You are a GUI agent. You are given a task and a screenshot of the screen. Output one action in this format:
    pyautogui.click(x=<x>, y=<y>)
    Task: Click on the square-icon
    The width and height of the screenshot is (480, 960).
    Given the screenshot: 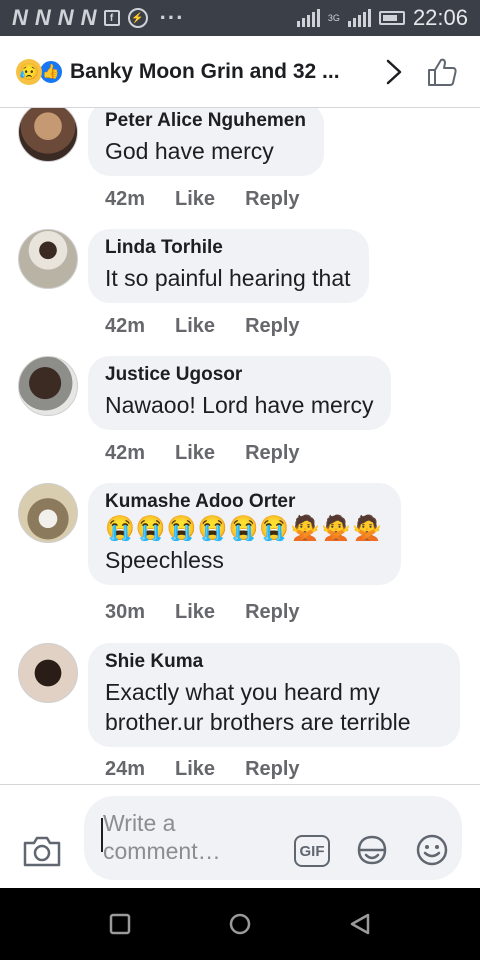 What is the action you would take?
    pyautogui.click(x=120, y=924)
    